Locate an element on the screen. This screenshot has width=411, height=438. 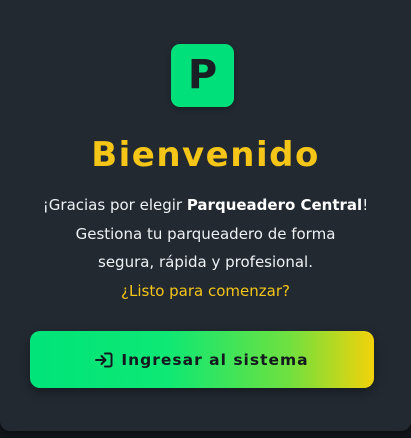
parking-logo: P is located at coordinates (202, 75).